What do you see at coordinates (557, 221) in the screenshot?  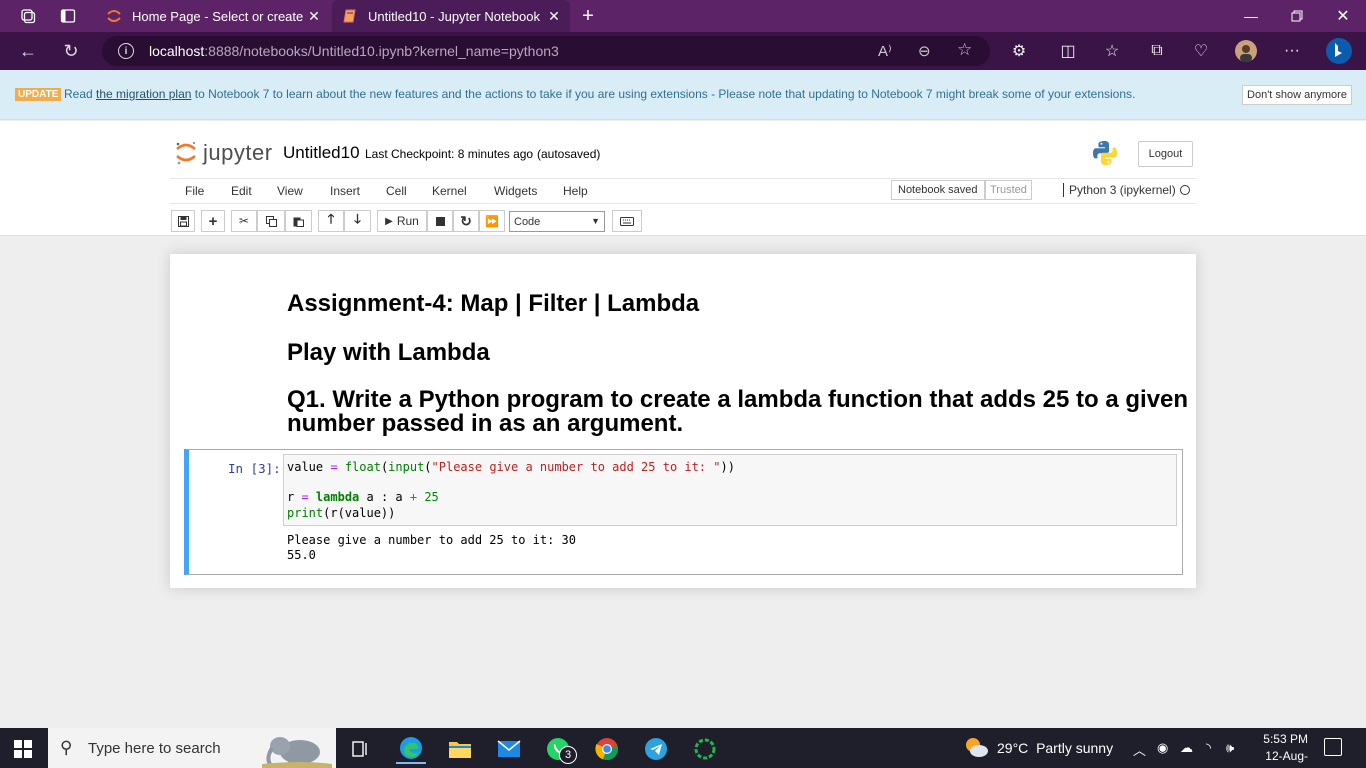 I see `cell-type-select: Code ▼` at bounding box center [557, 221].